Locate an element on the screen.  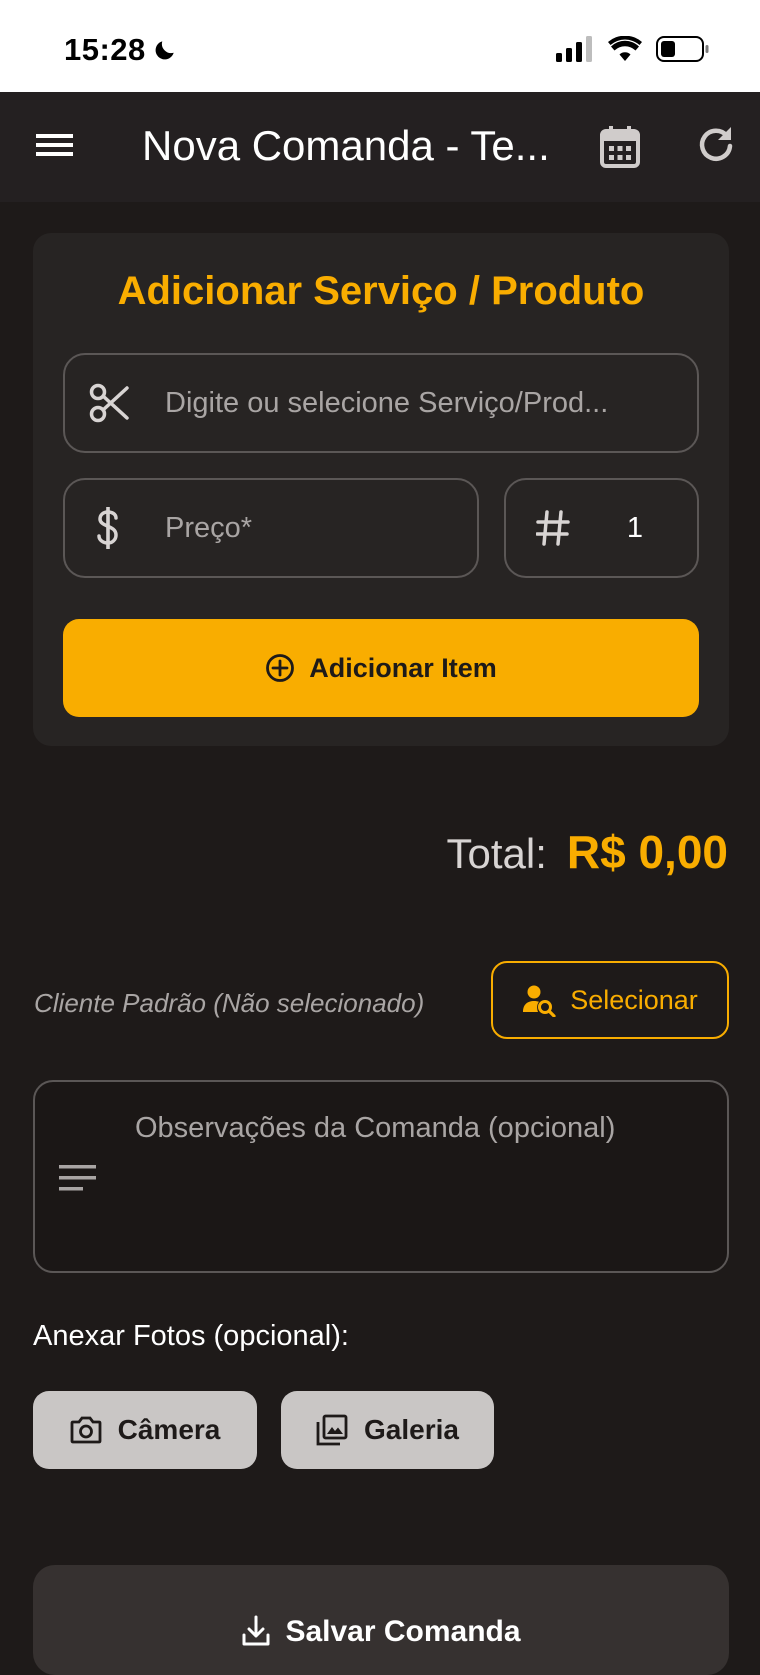
refresh-button is located at coordinates (716, 147).